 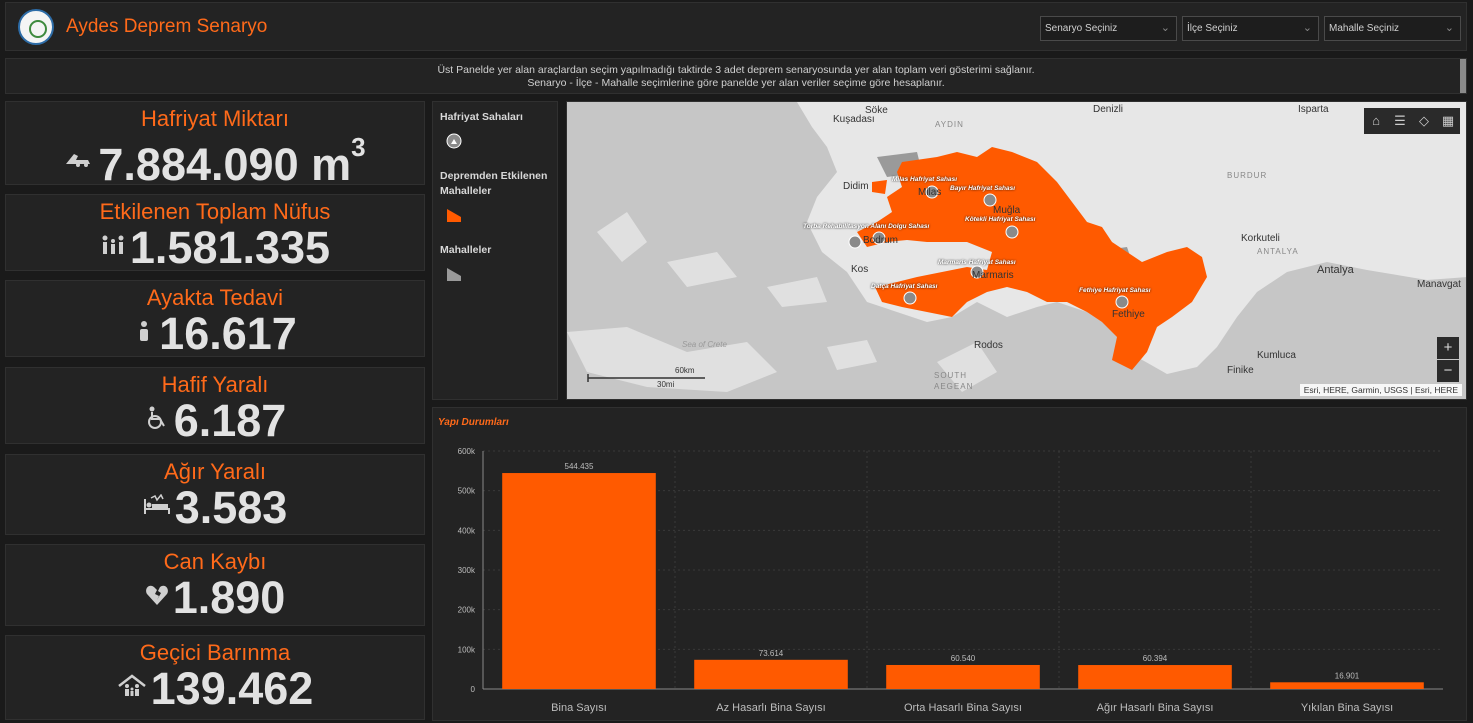 What do you see at coordinates (1347, 708) in the screenshot?
I see `x-tick-label: Yıkılan Bina Sayısı` at bounding box center [1347, 708].